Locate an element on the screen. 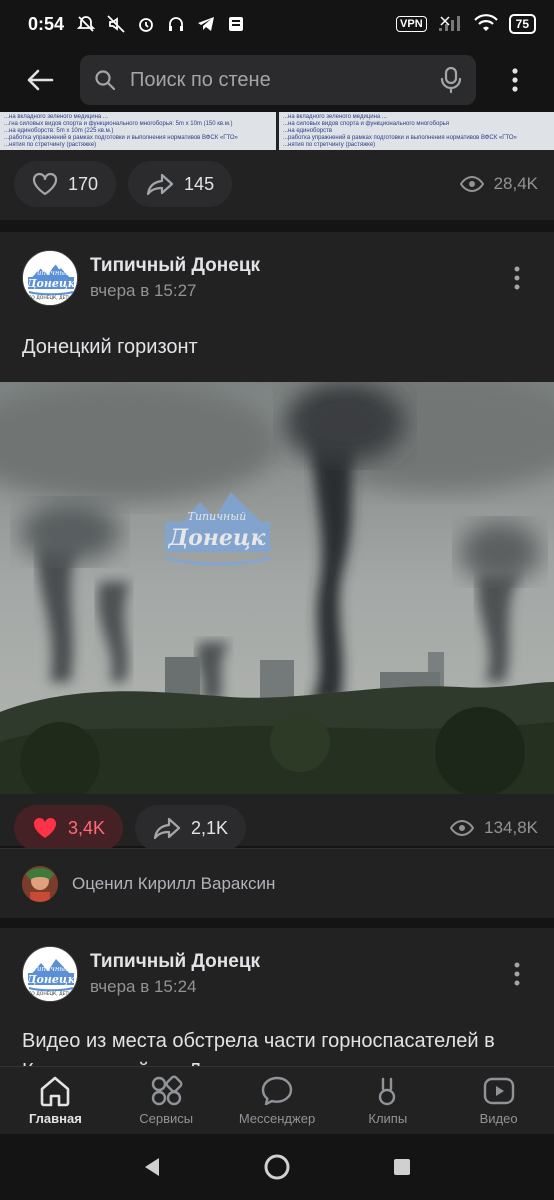 The width and height of the screenshot is (554, 1200). system-back-icon is located at coordinates (152, 1167).